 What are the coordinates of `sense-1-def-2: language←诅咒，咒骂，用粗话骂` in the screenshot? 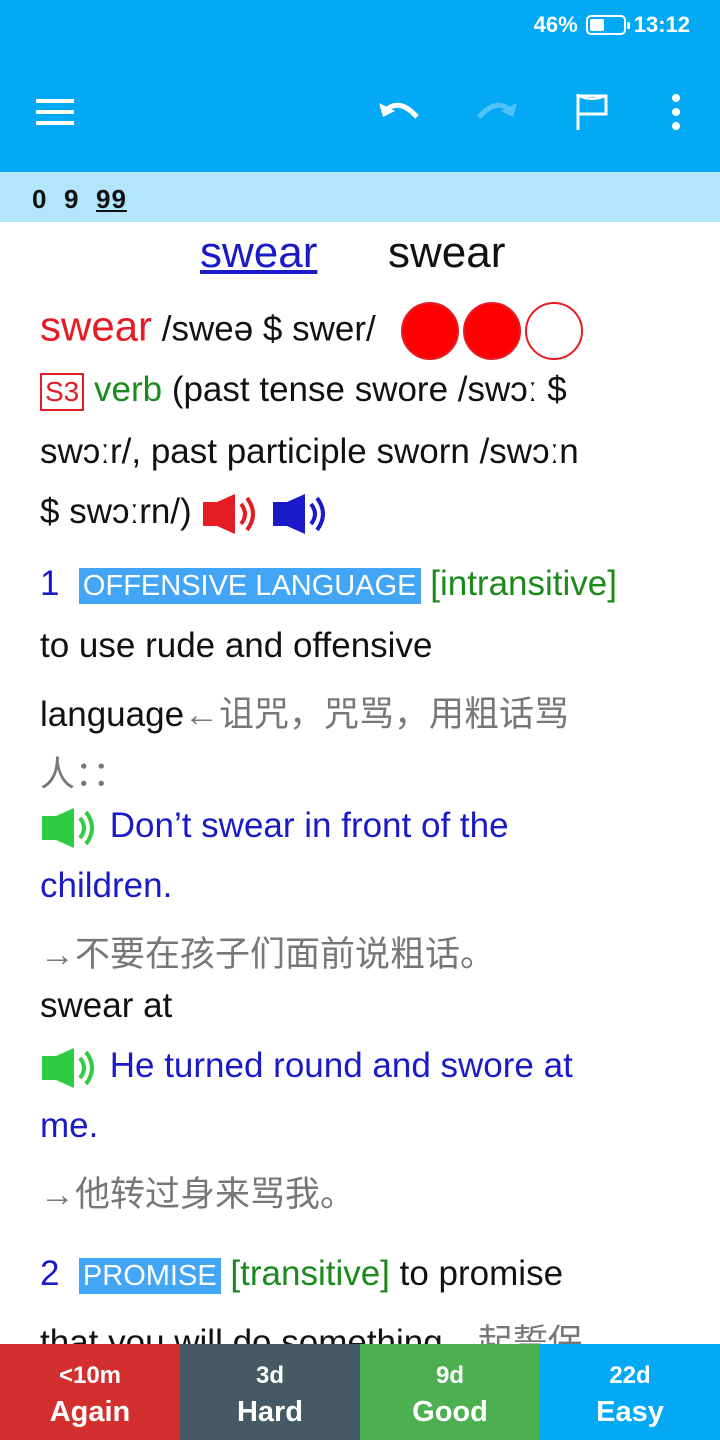 It's located at (304, 711).